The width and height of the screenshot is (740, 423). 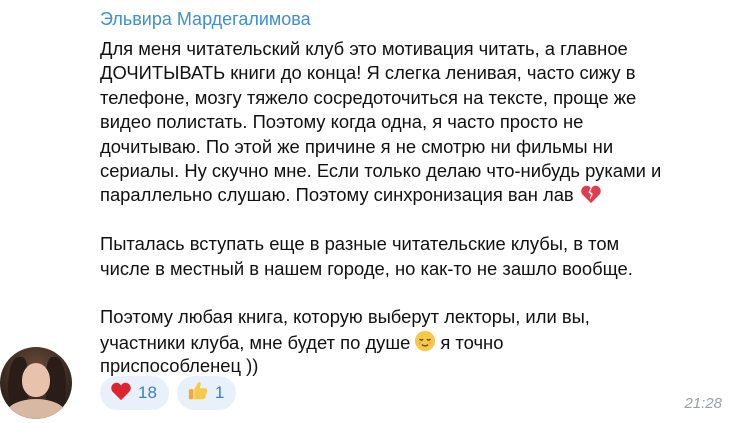 I want to click on reaction-heart: 18, so click(x=134, y=393).